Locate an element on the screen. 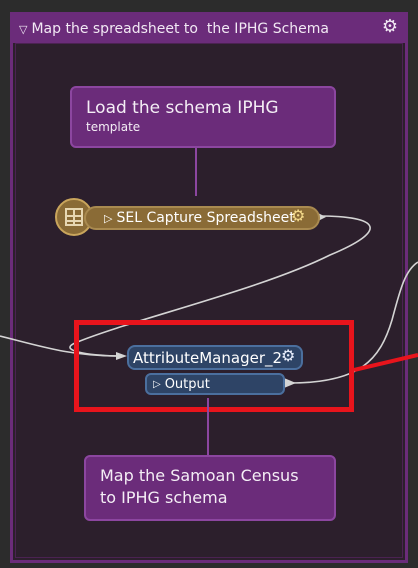  expand-icon: ▷ is located at coordinates (108, 218).